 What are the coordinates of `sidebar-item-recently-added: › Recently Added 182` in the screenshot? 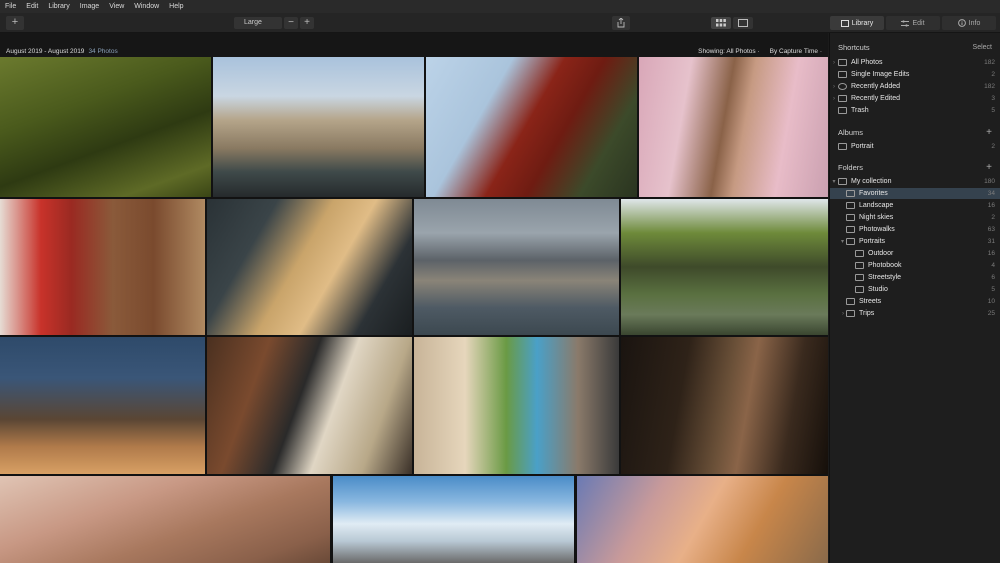 It's located at (915, 86).